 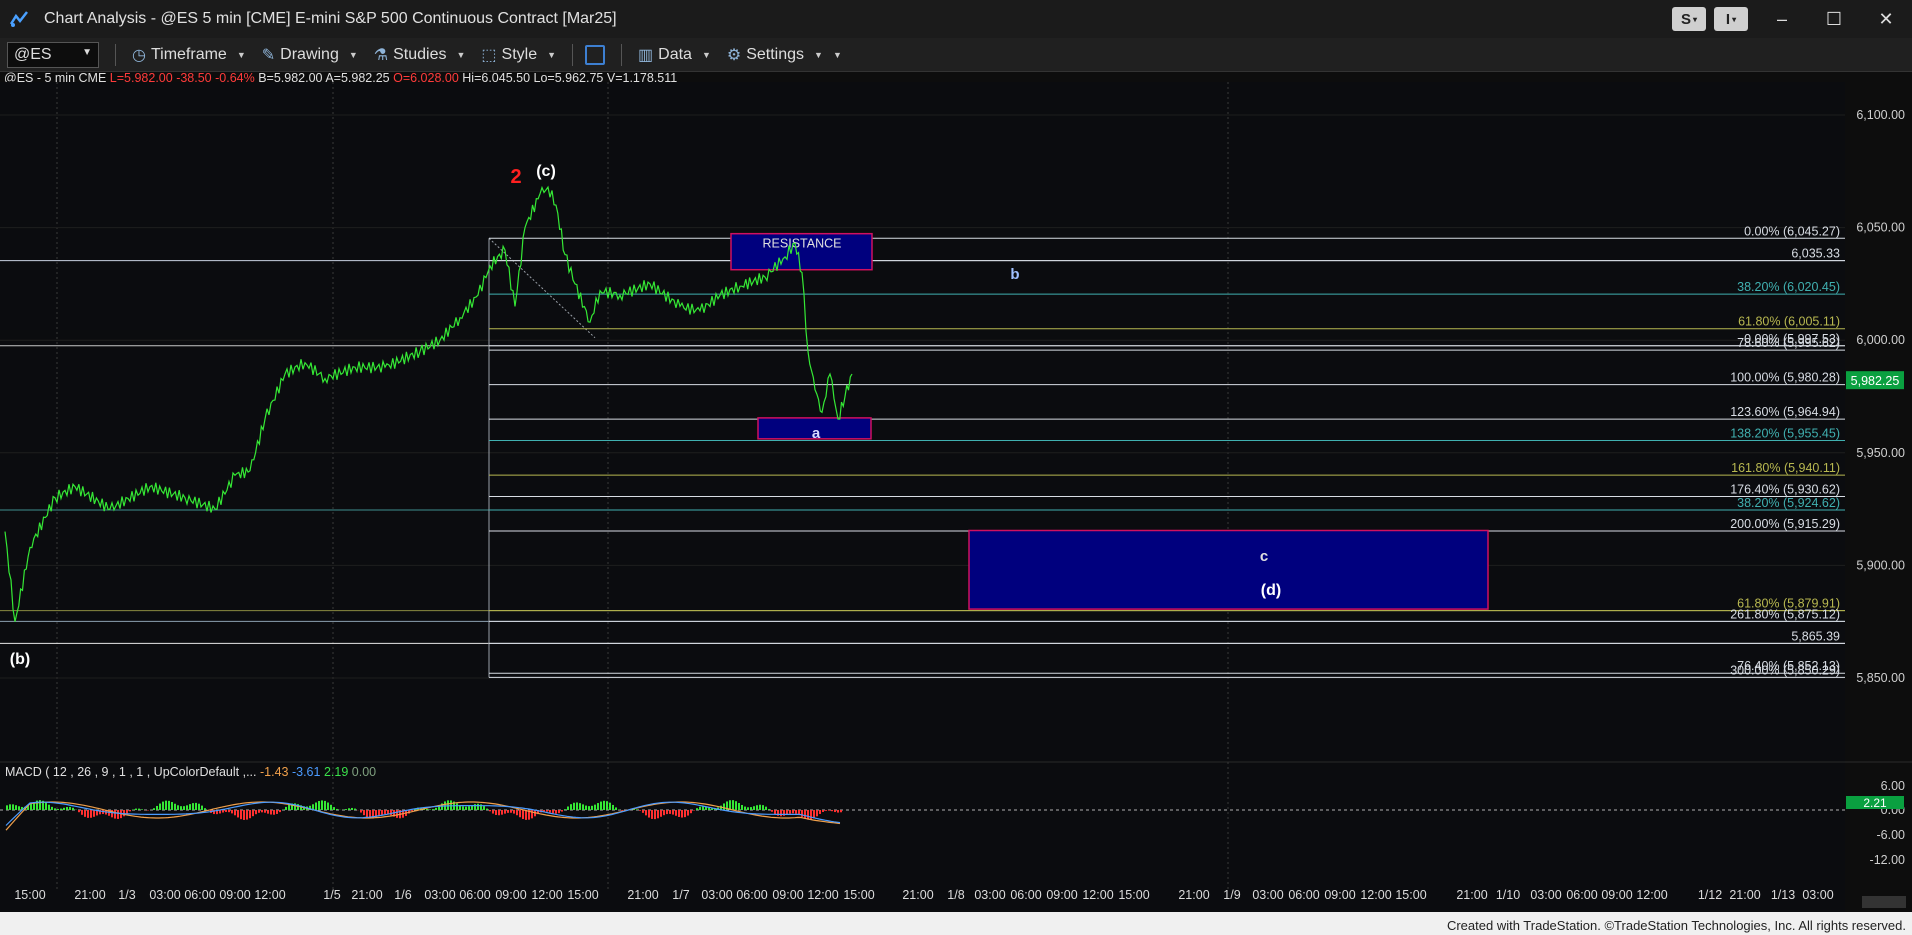 I want to click on price-tick-label: 6,000.00, so click(x=1880, y=340).